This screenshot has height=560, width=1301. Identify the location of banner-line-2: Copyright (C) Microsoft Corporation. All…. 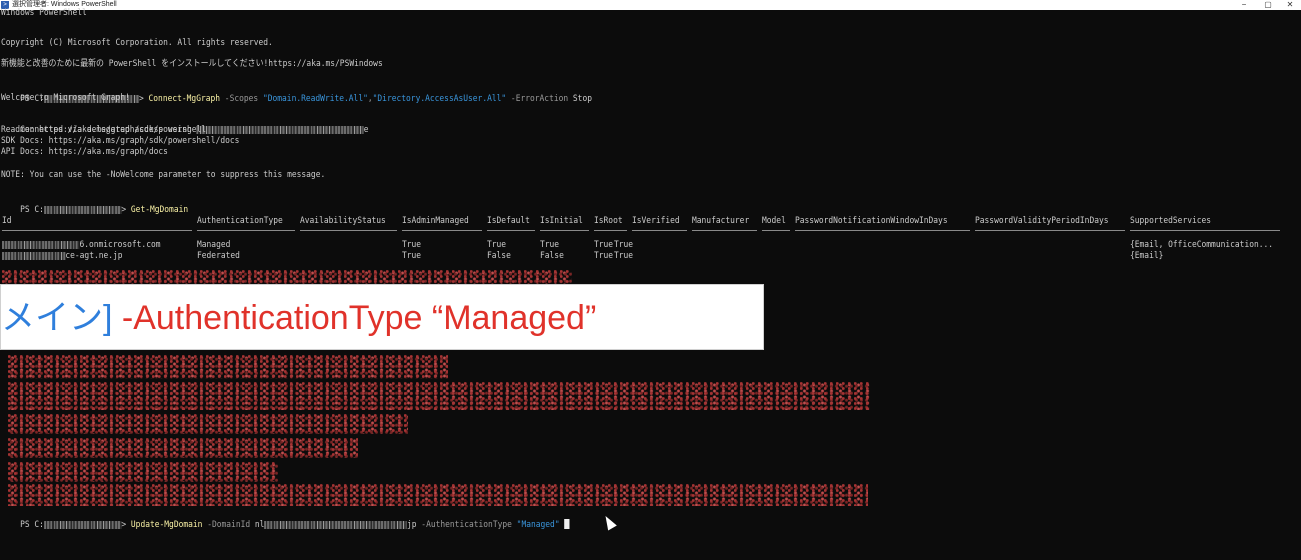
(137, 43).